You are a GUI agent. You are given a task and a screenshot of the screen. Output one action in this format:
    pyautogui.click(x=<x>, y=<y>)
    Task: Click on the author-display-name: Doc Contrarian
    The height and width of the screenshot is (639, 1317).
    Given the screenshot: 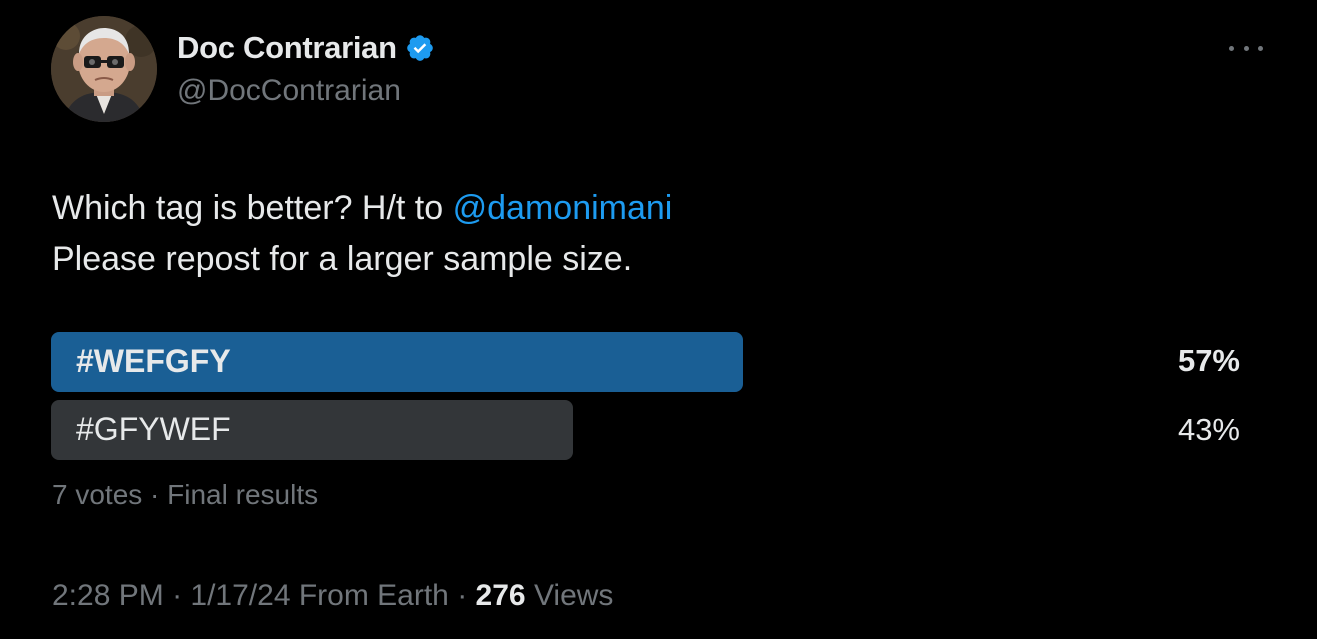 What is the action you would take?
    pyautogui.click(x=306, y=48)
    